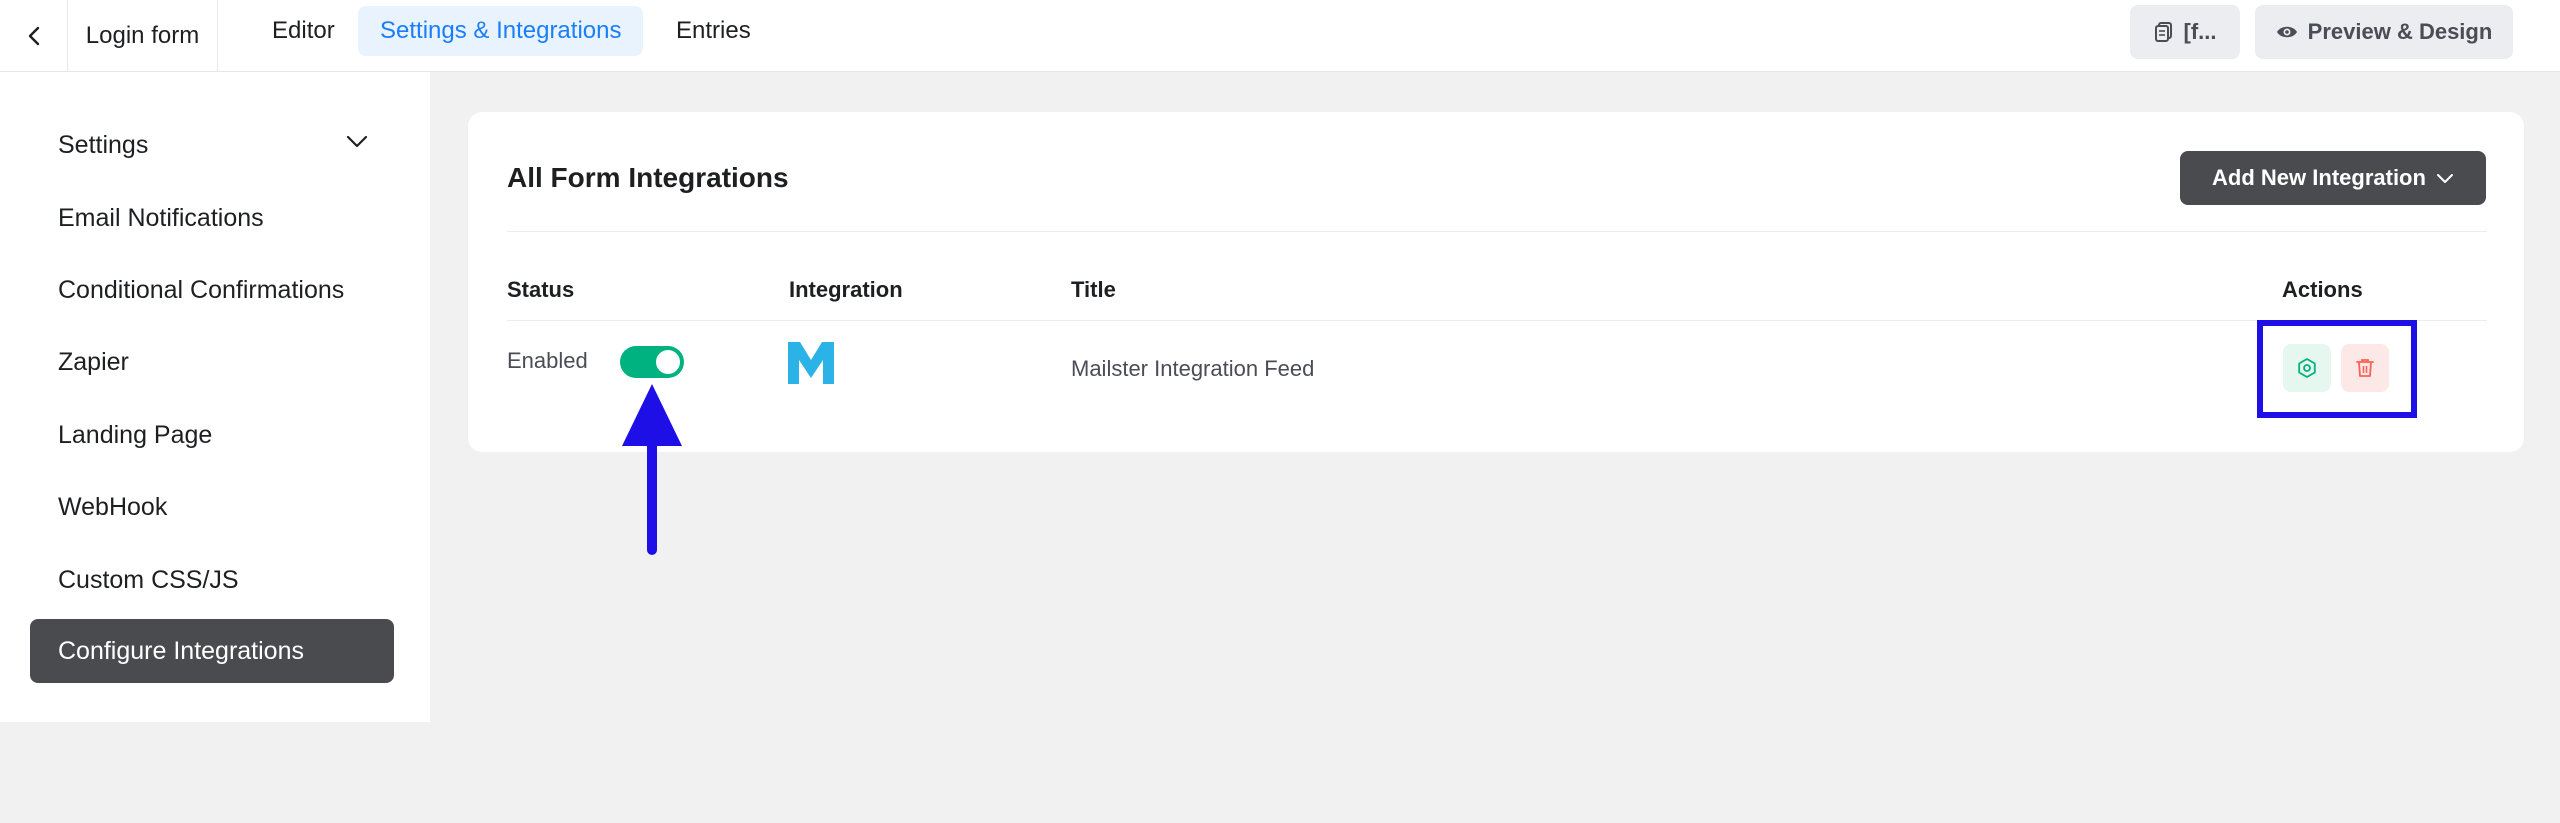  I want to click on eye-icon, so click(2286, 32).